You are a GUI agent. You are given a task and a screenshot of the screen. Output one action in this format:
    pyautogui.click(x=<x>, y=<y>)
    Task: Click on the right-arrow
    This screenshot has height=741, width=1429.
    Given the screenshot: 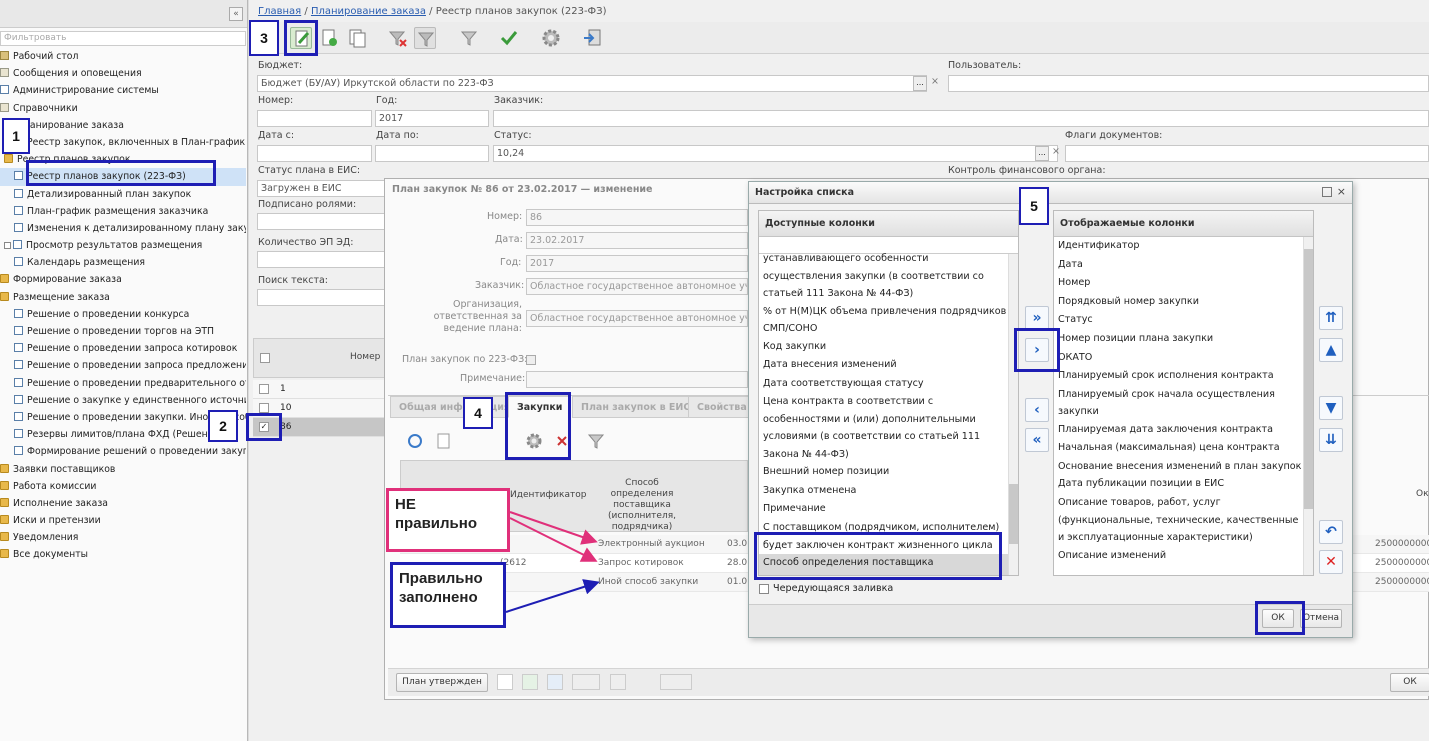 What is the action you would take?
    pyautogui.click(x=552, y=596)
    